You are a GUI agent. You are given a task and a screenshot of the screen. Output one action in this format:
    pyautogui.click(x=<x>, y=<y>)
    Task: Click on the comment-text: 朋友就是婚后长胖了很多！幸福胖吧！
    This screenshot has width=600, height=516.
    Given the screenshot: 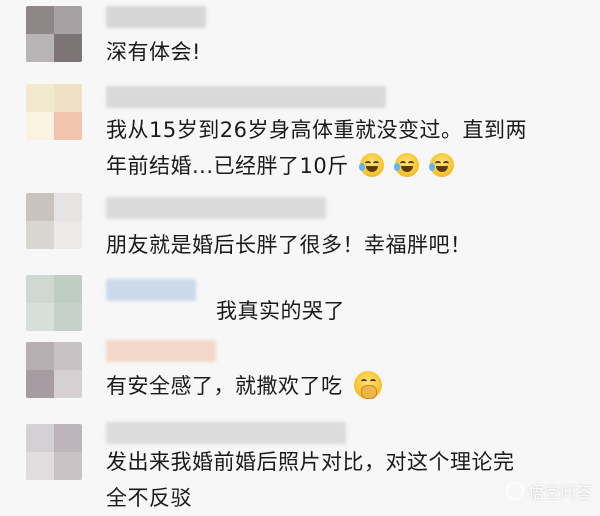 What is the action you would take?
    pyautogui.click(x=289, y=245)
    